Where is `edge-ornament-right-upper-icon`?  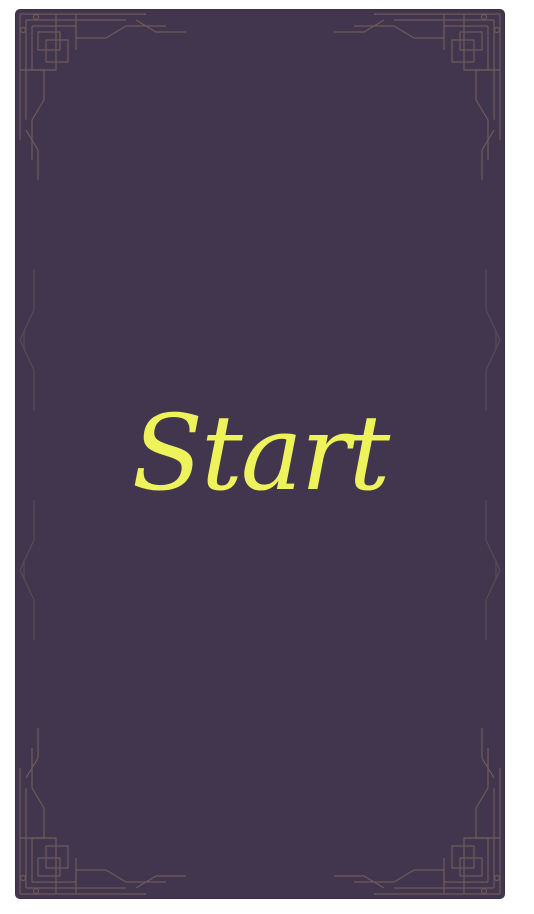
edge-ornament-right-upper-icon is located at coordinates (493, 340).